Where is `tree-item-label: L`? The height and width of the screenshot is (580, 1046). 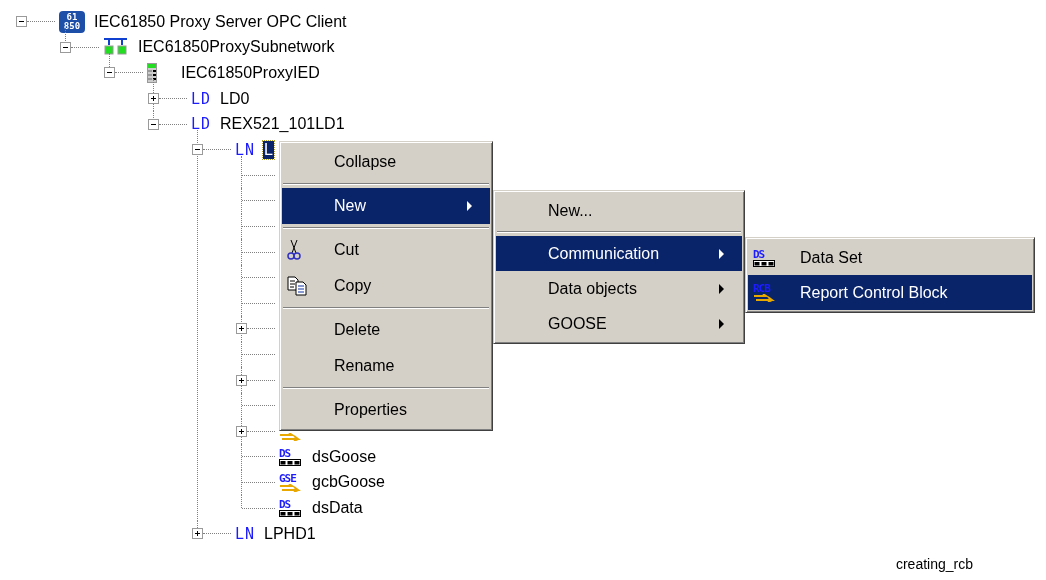
tree-item-label: L is located at coordinates (268, 149).